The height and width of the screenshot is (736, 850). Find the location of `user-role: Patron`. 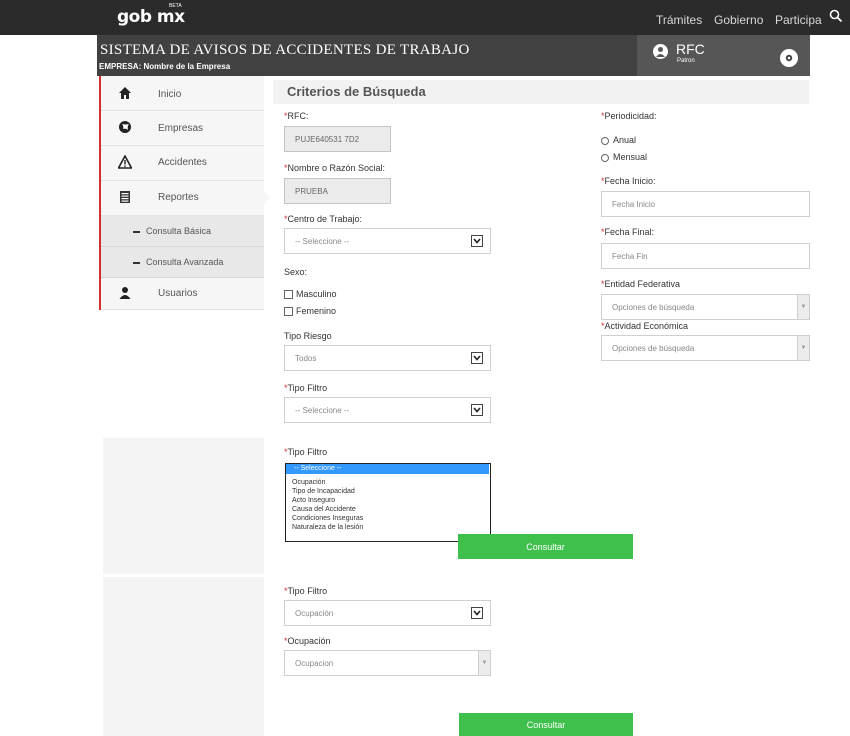

user-role: Patron is located at coordinates (686, 61).